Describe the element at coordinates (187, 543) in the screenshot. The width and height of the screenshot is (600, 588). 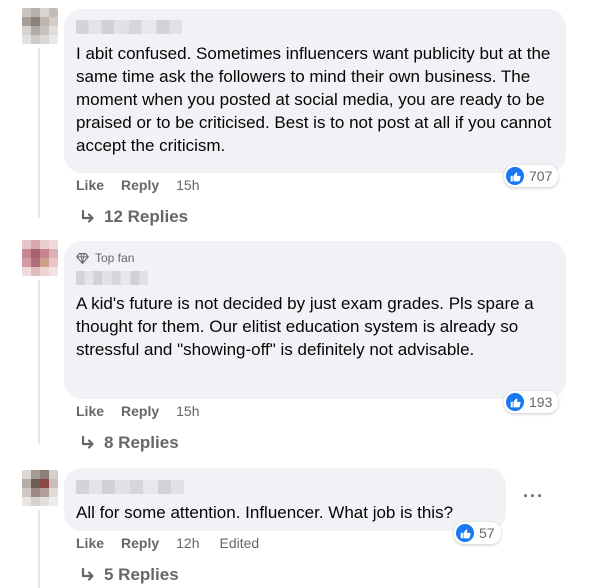
I see `timestamp: 12h` at that location.